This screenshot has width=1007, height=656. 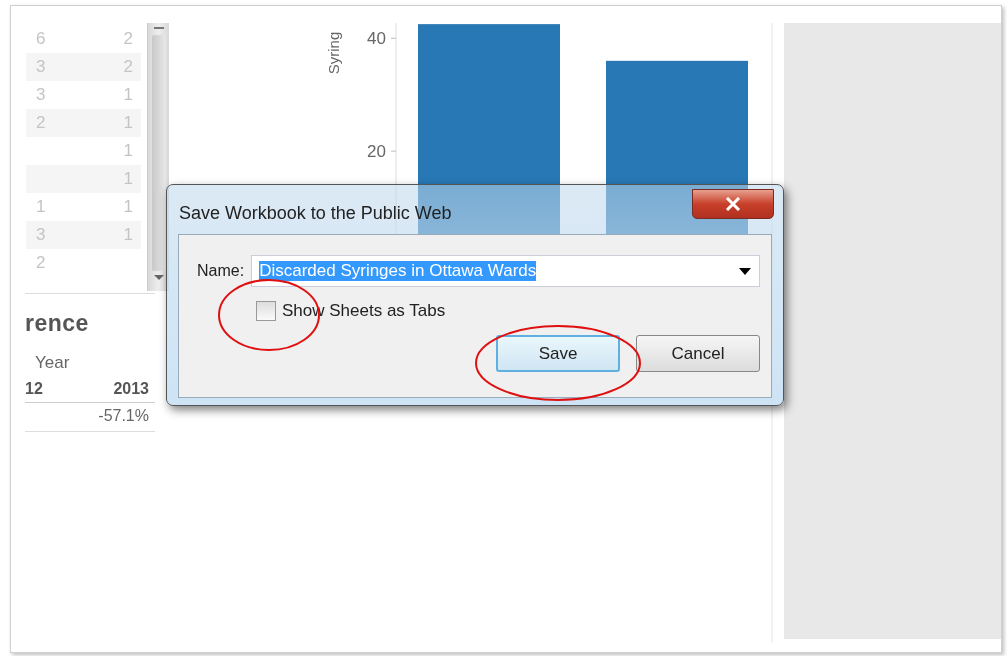 What do you see at coordinates (558, 353) in the screenshot?
I see `save-button: Save` at bounding box center [558, 353].